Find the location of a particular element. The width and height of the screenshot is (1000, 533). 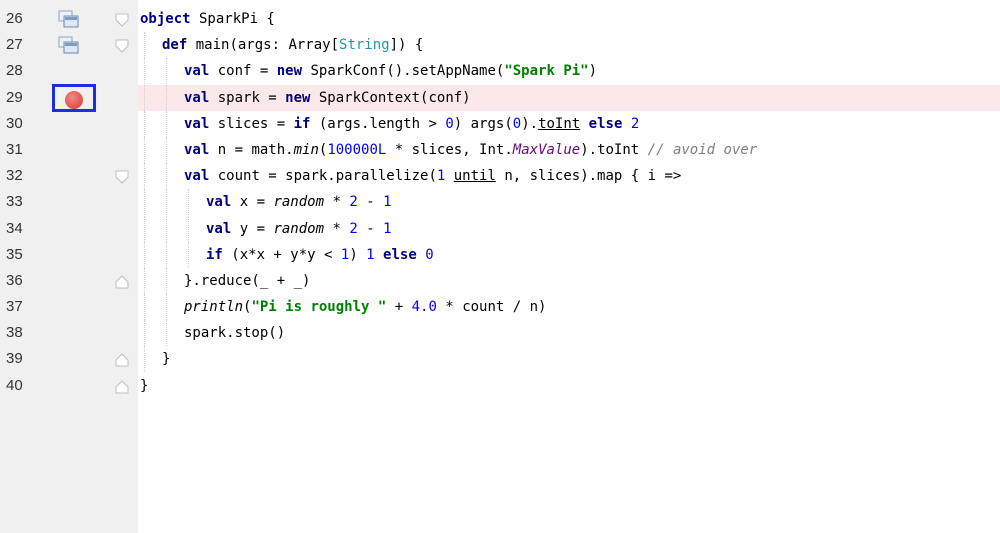

code-line-26: 26 object SparkPi { is located at coordinates (500, 19).